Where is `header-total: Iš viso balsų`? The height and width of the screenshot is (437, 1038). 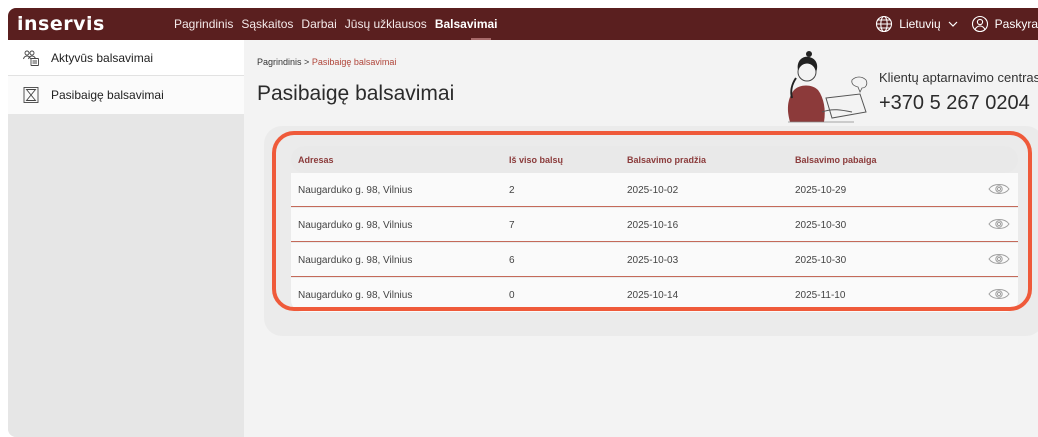 header-total: Iš viso balsų is located at coordinates (536, 160).